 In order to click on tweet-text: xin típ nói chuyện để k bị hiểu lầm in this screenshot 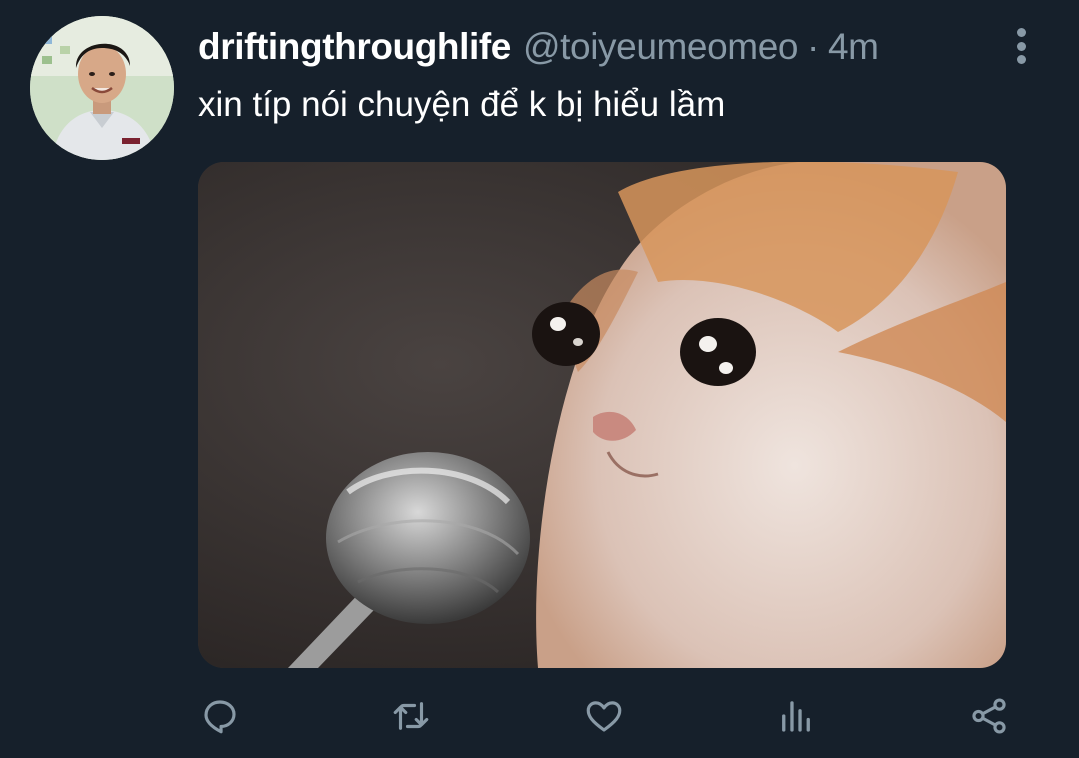, I will do `click(462, 104)`.